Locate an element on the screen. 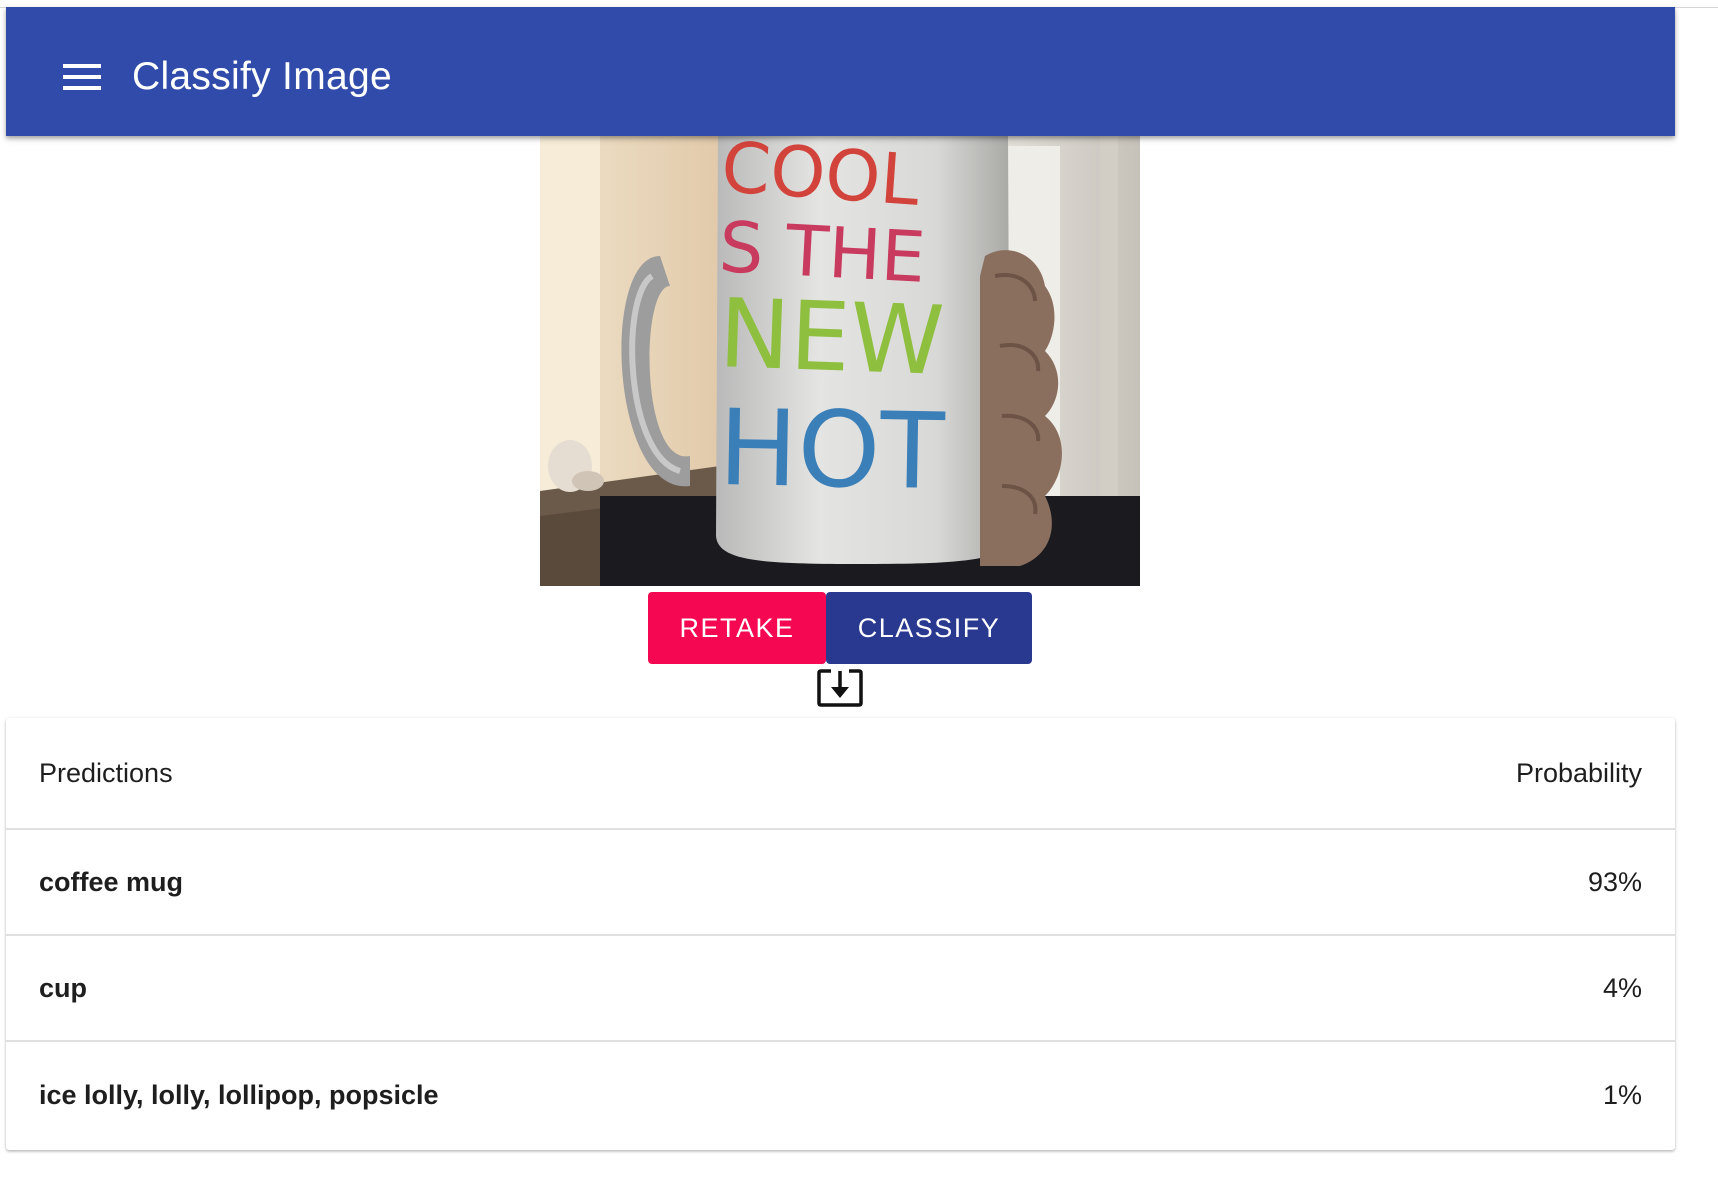 The image size is (1718, 1182). prediction-label: ice lolly, lolly, lollipop, popsicle is located at coordinates (239, 1094).